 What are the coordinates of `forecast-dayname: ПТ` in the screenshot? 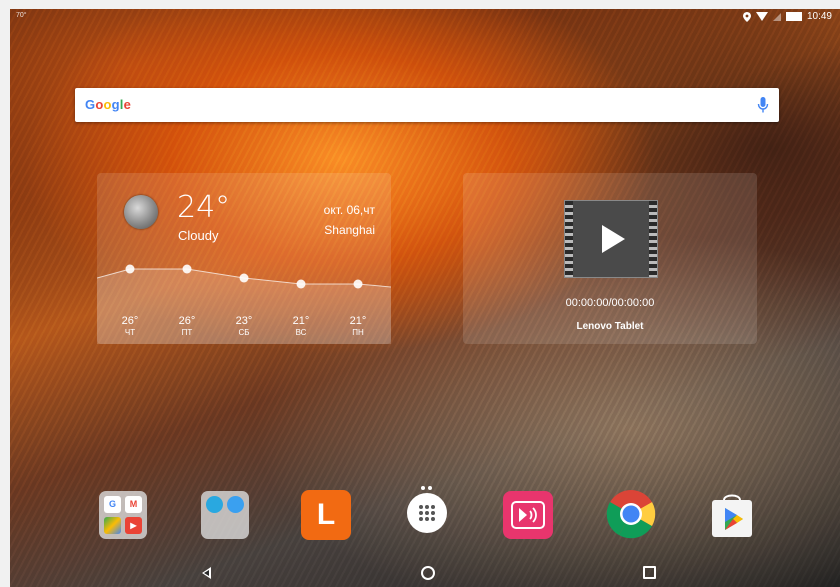 It's located at (187, 332).